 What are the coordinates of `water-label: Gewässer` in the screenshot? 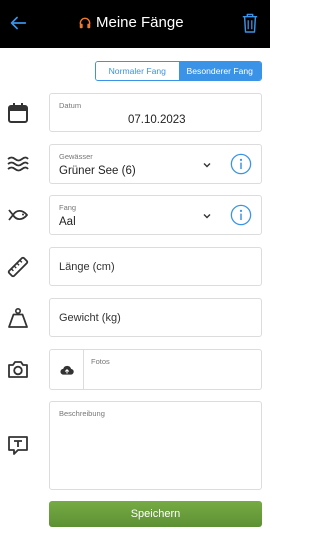 It's located at (76, 156).